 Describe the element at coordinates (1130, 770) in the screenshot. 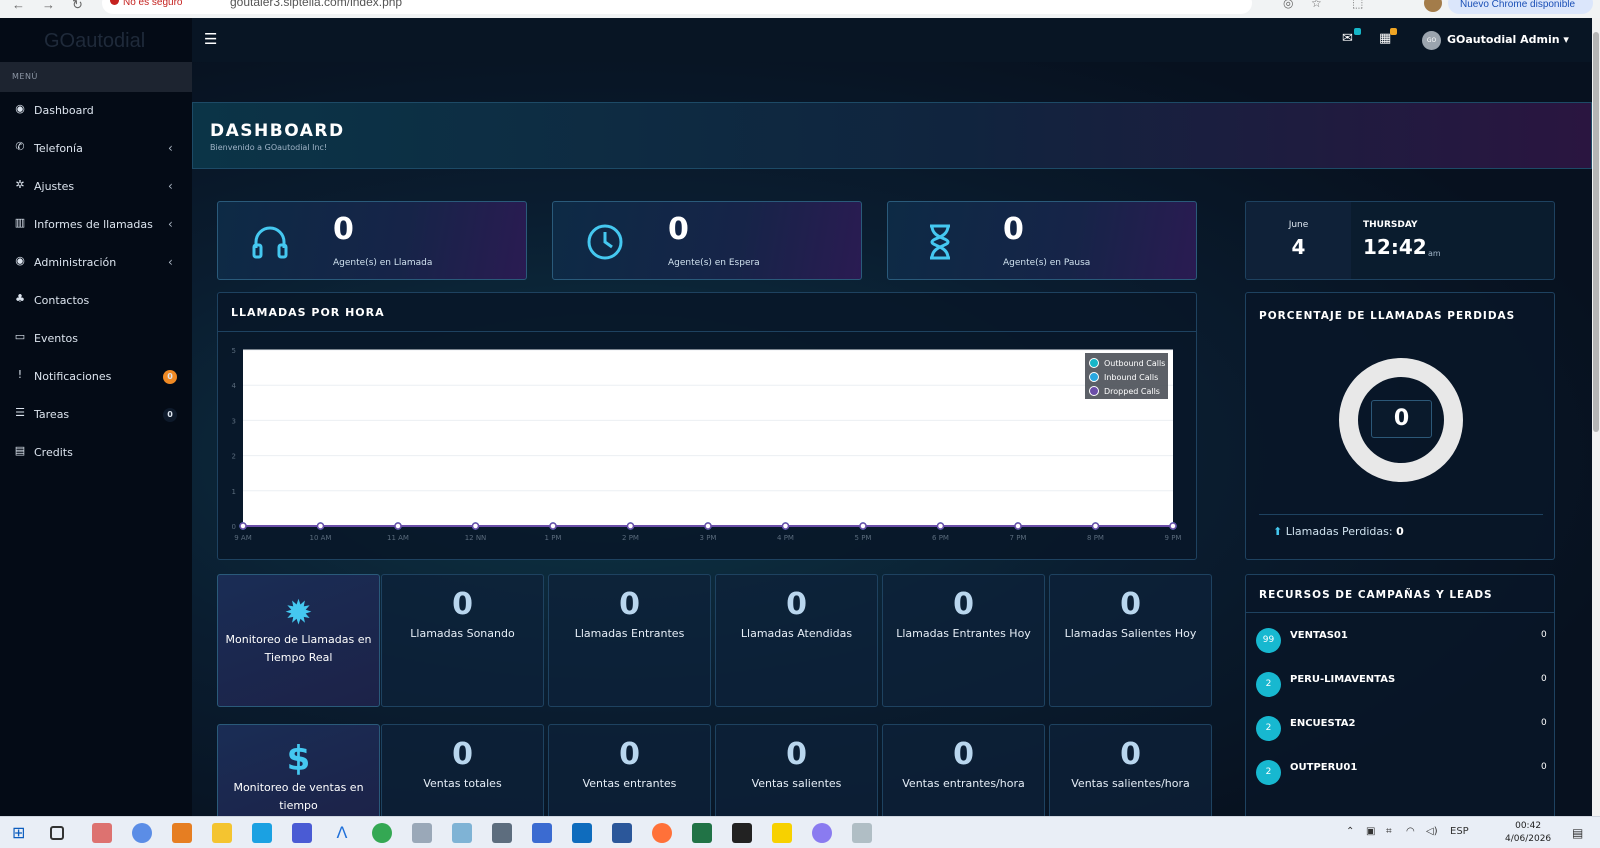

I see `sales_row-card: 0 Ventas salientes/hora` at that location.